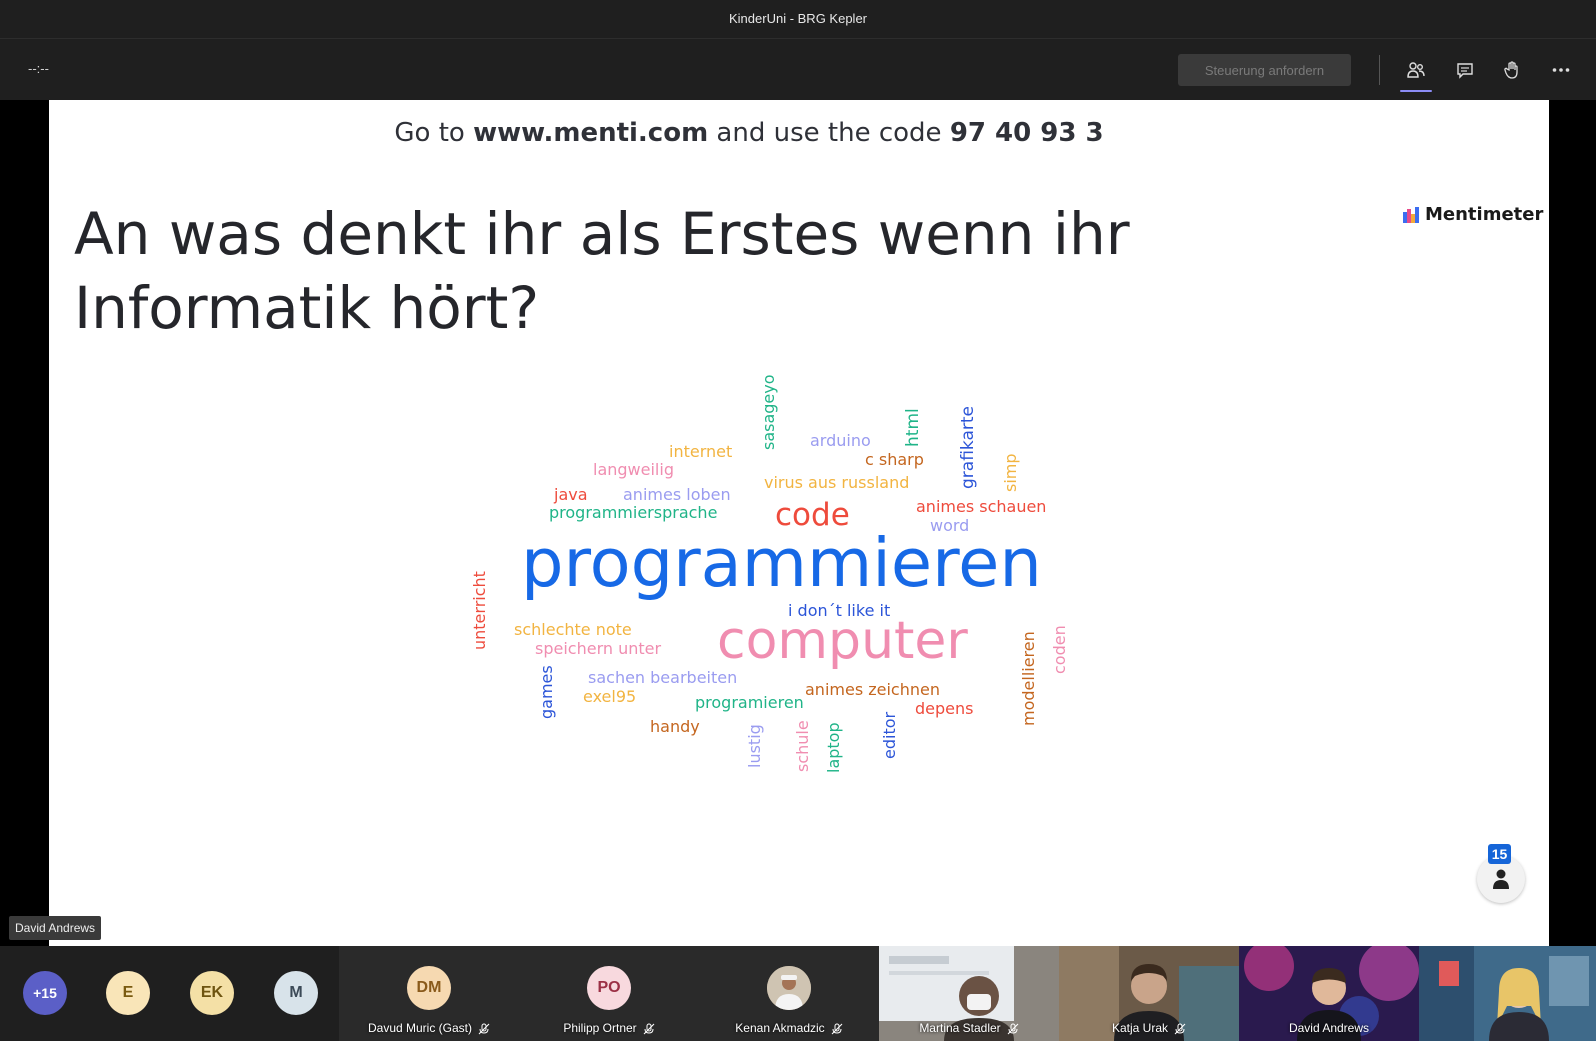 The width and height of the screenshot is (1596, 1041). Describe the element at coordinates (169, 993) in the screenshot. I see `participant-avatar-group: +15 E EK M` at that location.